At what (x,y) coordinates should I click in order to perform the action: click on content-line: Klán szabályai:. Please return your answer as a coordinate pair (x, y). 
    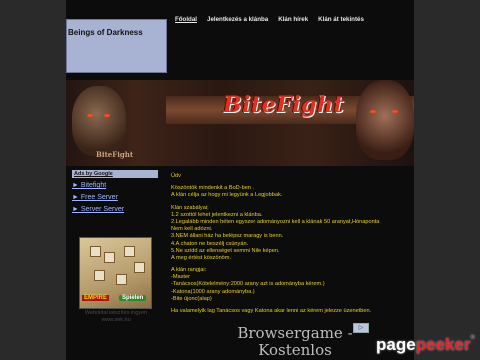
    Looking at the image, I should click on (190, 207).